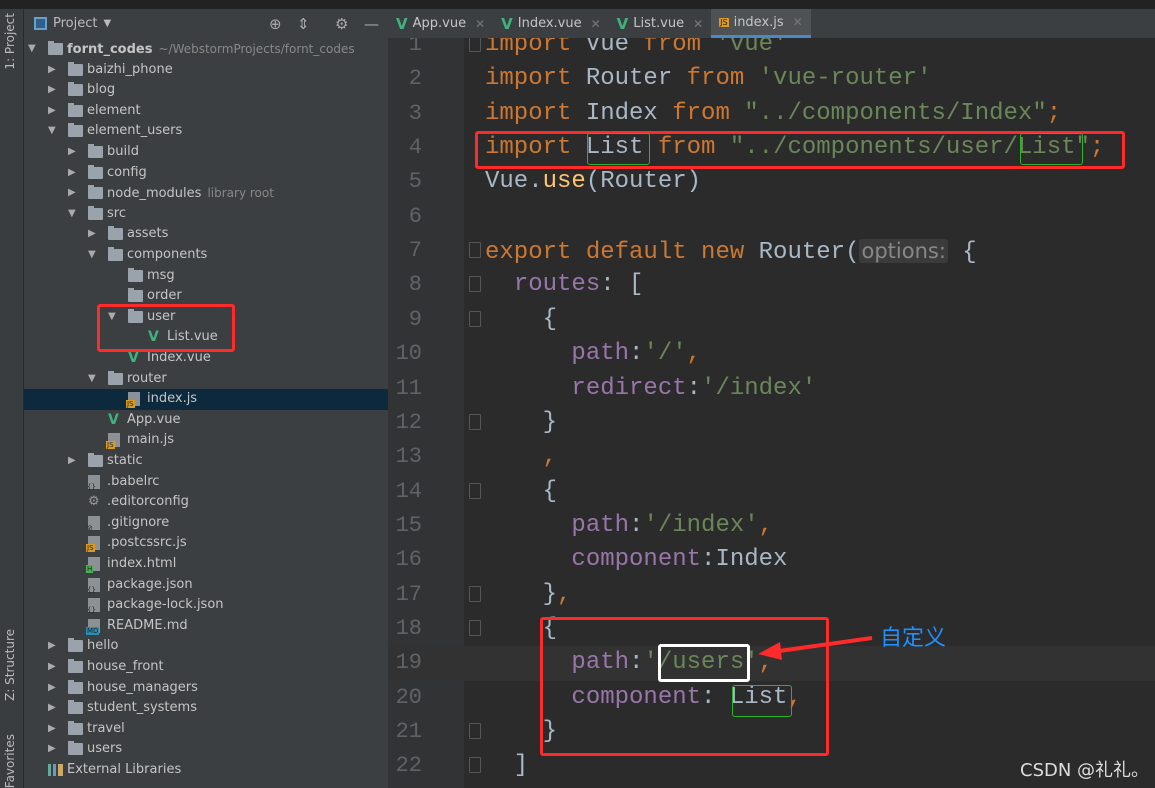  Describe the element at coordinates (303, 24) in the screenshot. I see `collapse-all-icon: ⇕` at that location.